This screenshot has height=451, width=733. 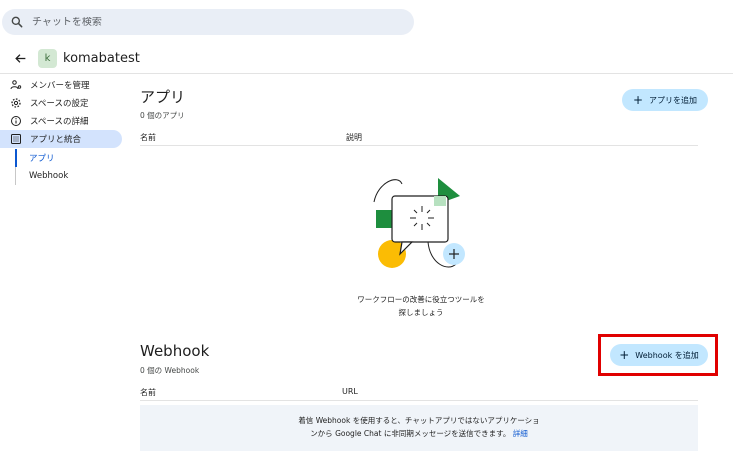 I want to click on webhook-info-line2: ンから Google Chat に非同期メッセージを送信できます。, so click(x=410, y=433).